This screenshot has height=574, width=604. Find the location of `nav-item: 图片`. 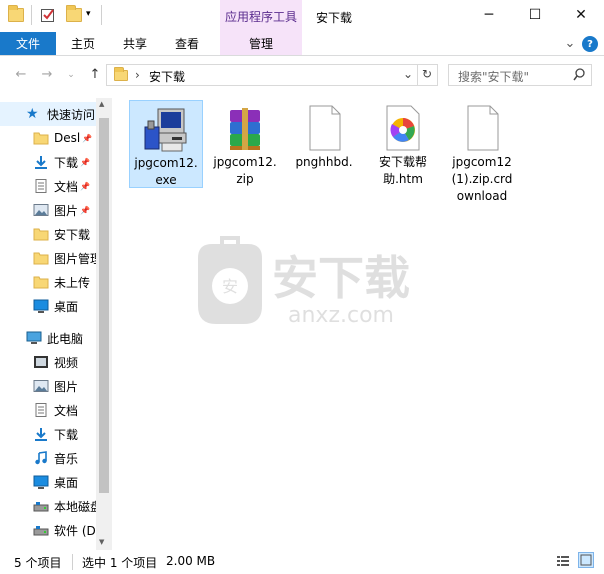

nav-item: 图片 is located at coordinates (48, 386).